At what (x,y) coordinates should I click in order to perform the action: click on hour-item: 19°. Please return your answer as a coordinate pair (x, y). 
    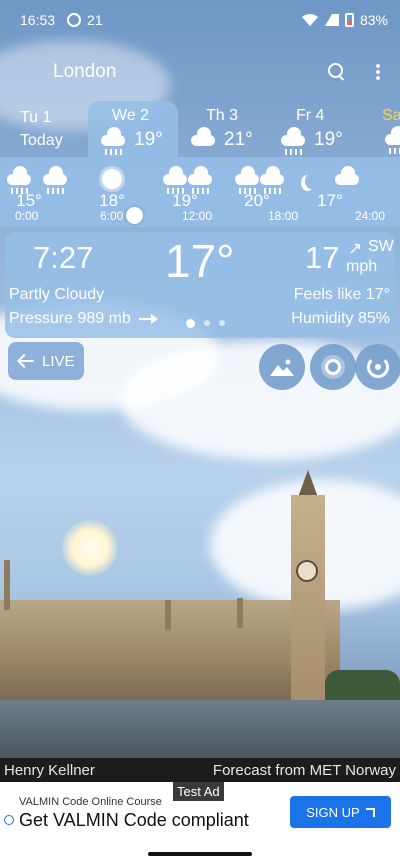
    Looking at the image, I should click on (186, 185).